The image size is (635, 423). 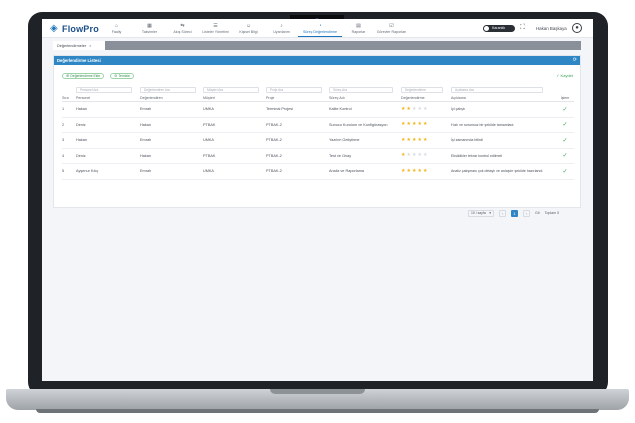 I want to click on filter-input-degerlendiren: Değerlendiren Ara, so click(x=168, y=89).